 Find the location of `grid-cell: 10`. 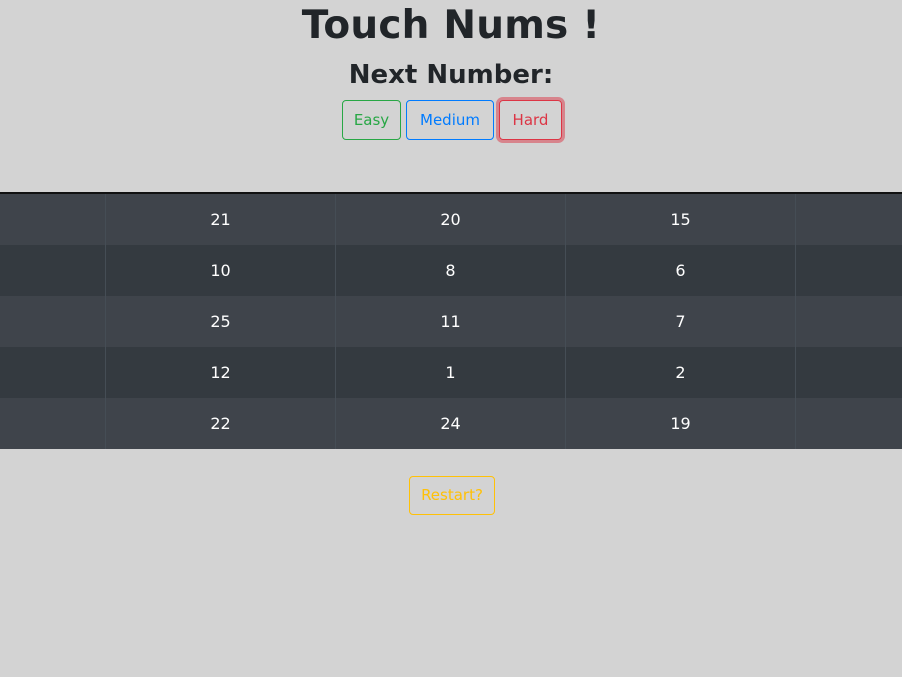

grid-cell: 10 is located at coordinates (220, 270).